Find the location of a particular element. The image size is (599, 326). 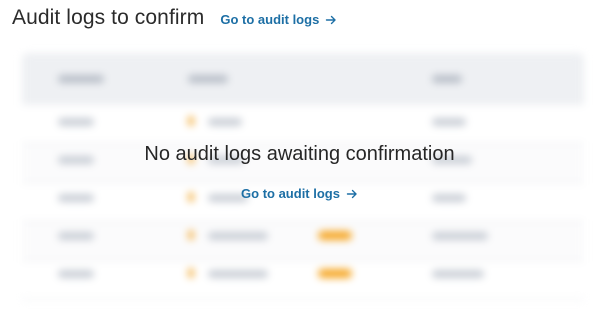

empty-state-link-row: Go to audit logs is located at coordinates (299, 193).